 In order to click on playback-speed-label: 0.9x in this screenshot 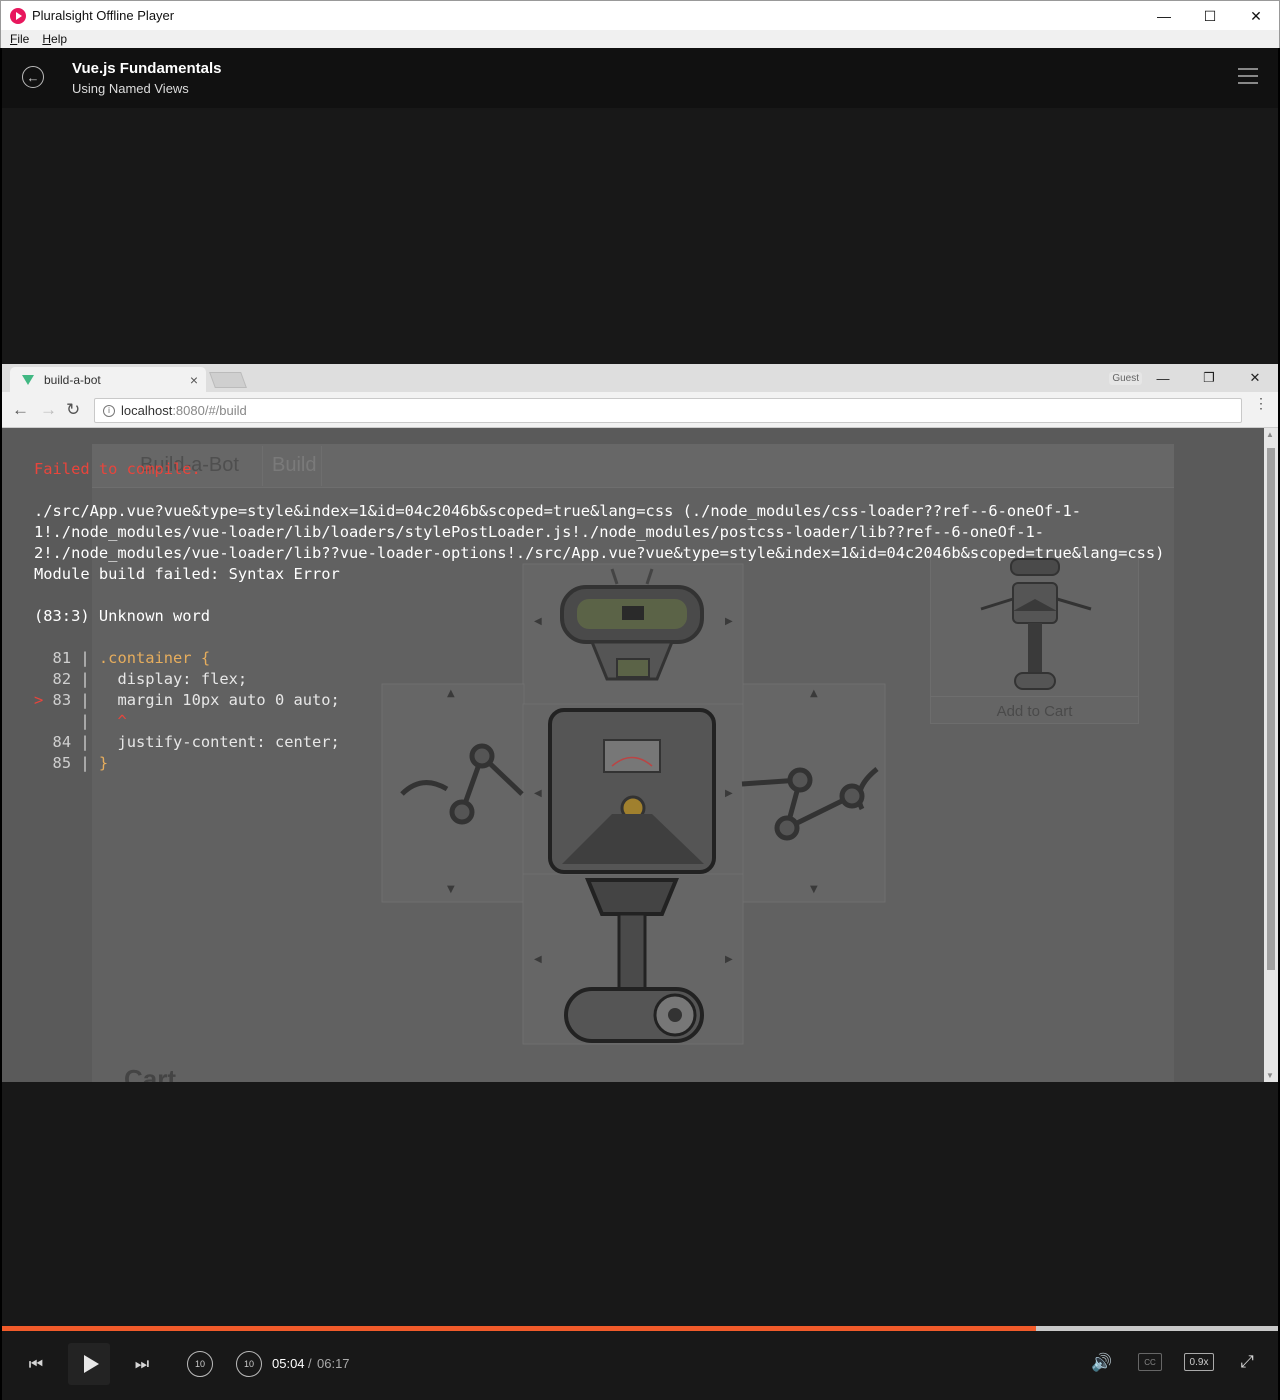, I will do `click(1199, 1362)`.